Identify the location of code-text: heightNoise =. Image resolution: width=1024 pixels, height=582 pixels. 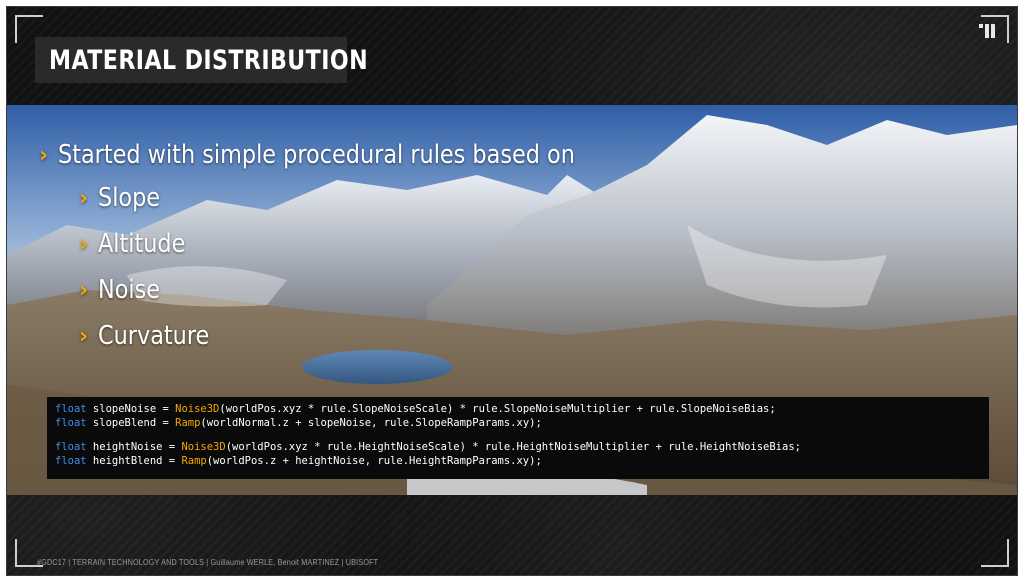
(134, 447).